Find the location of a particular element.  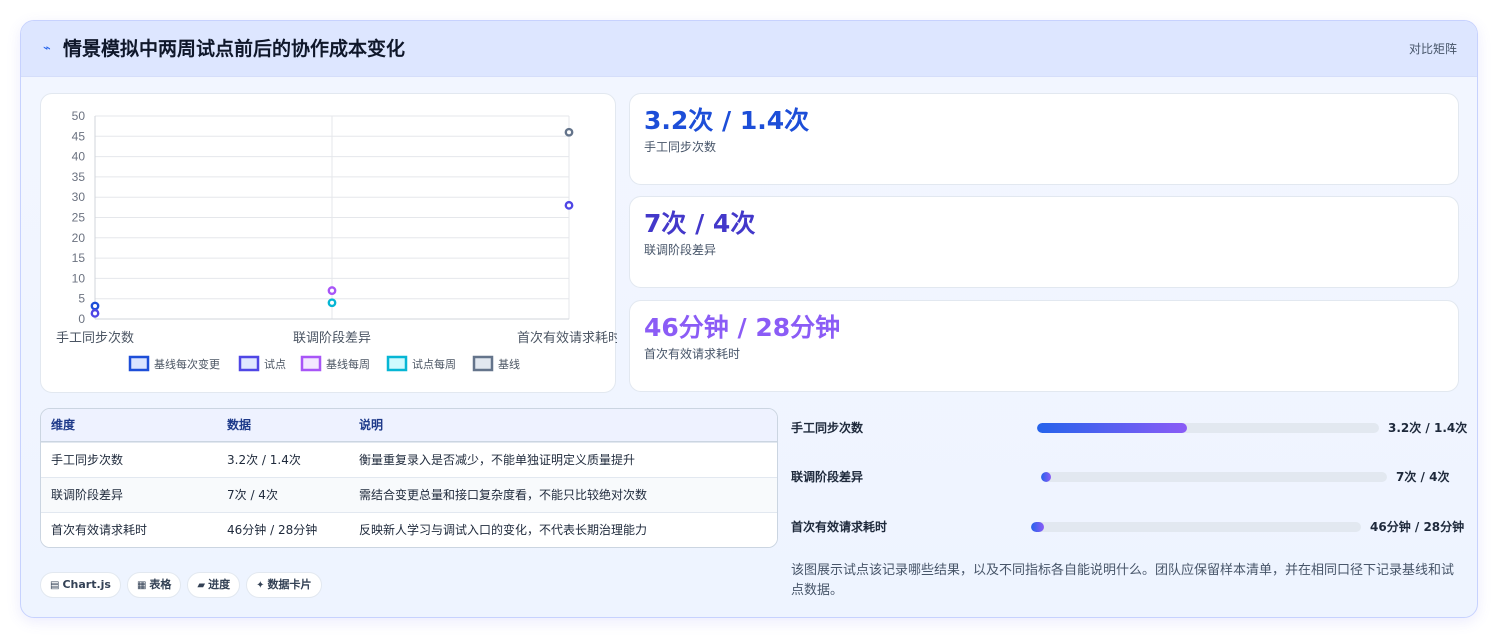

progress-value: 46分钟 / 28分钟 is located at coordinates (1417, 527).